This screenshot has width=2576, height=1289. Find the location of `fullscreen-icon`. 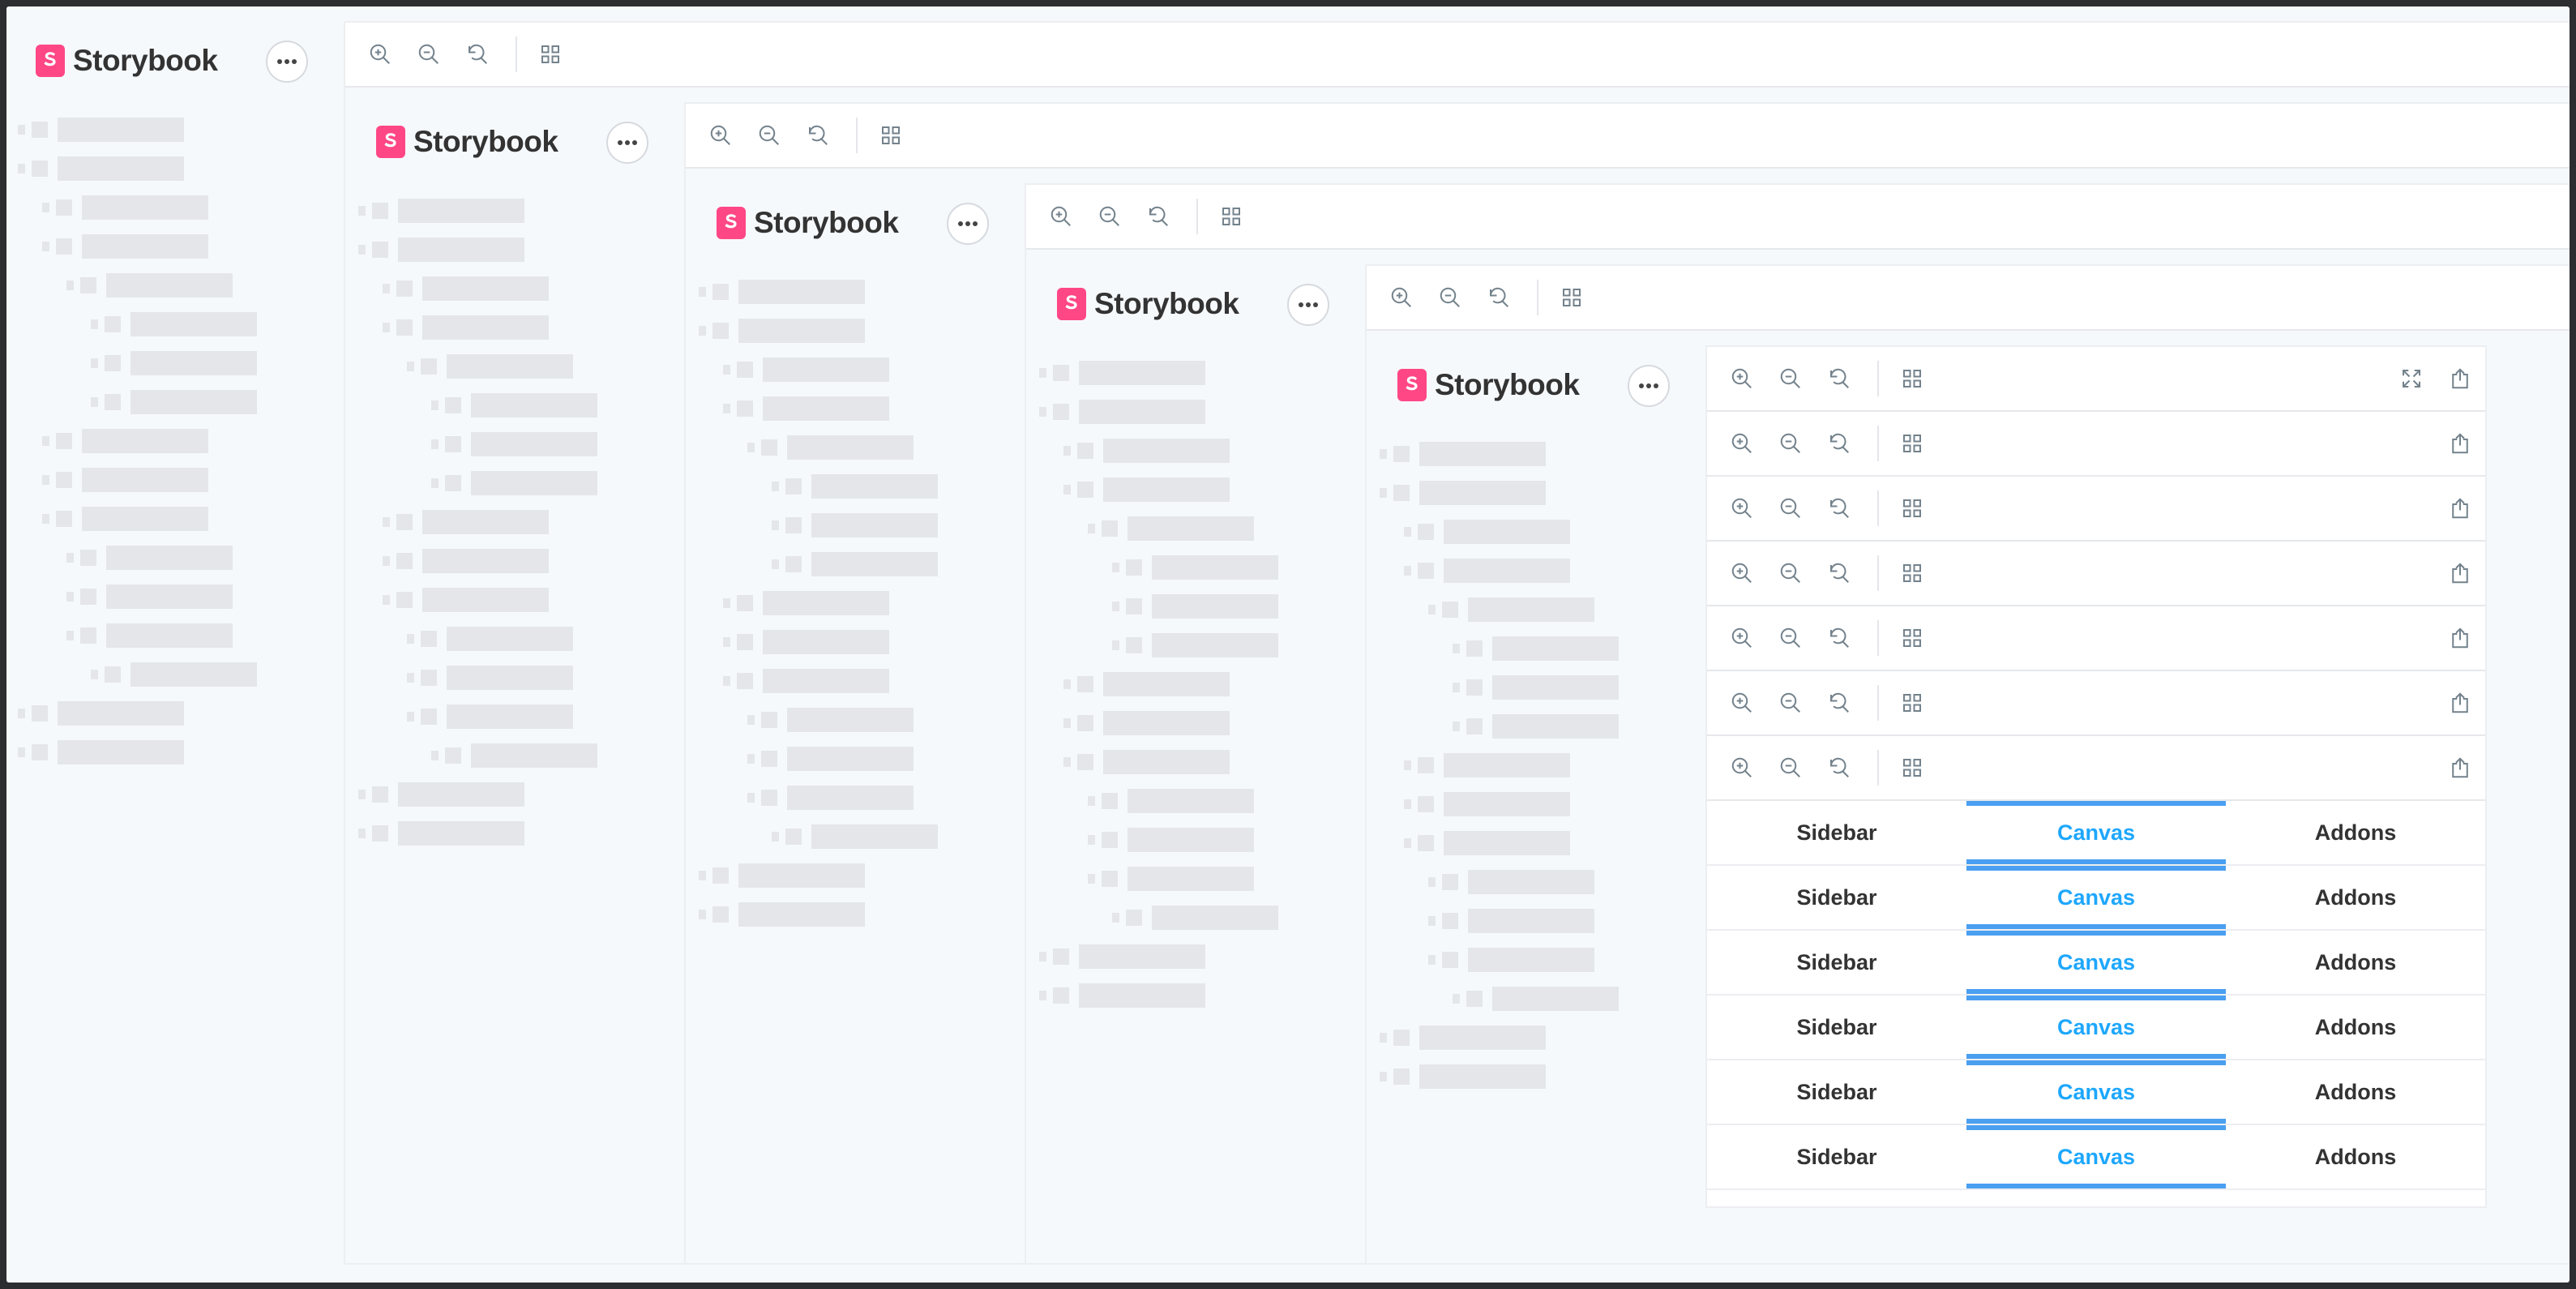

fullscreen-icon is located at coordinates (2411, 379).